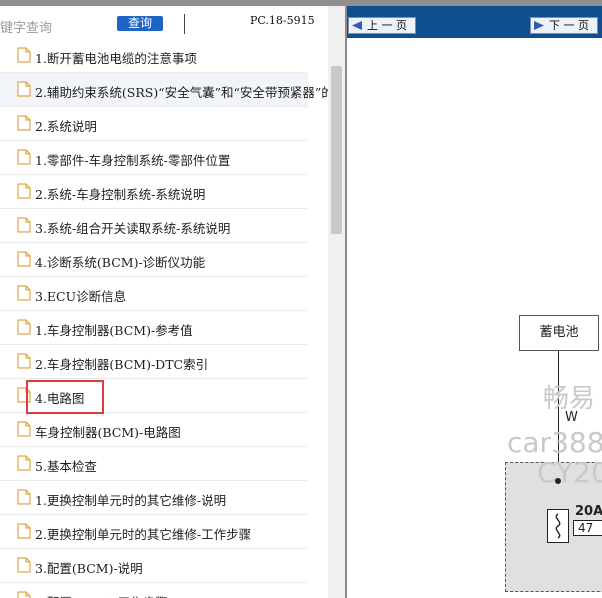  Describe the element at coordinates (131, 500) in the screenshot. I see `tree-item-label: 1.更换控制单元时的其它维修-说明` at that location.